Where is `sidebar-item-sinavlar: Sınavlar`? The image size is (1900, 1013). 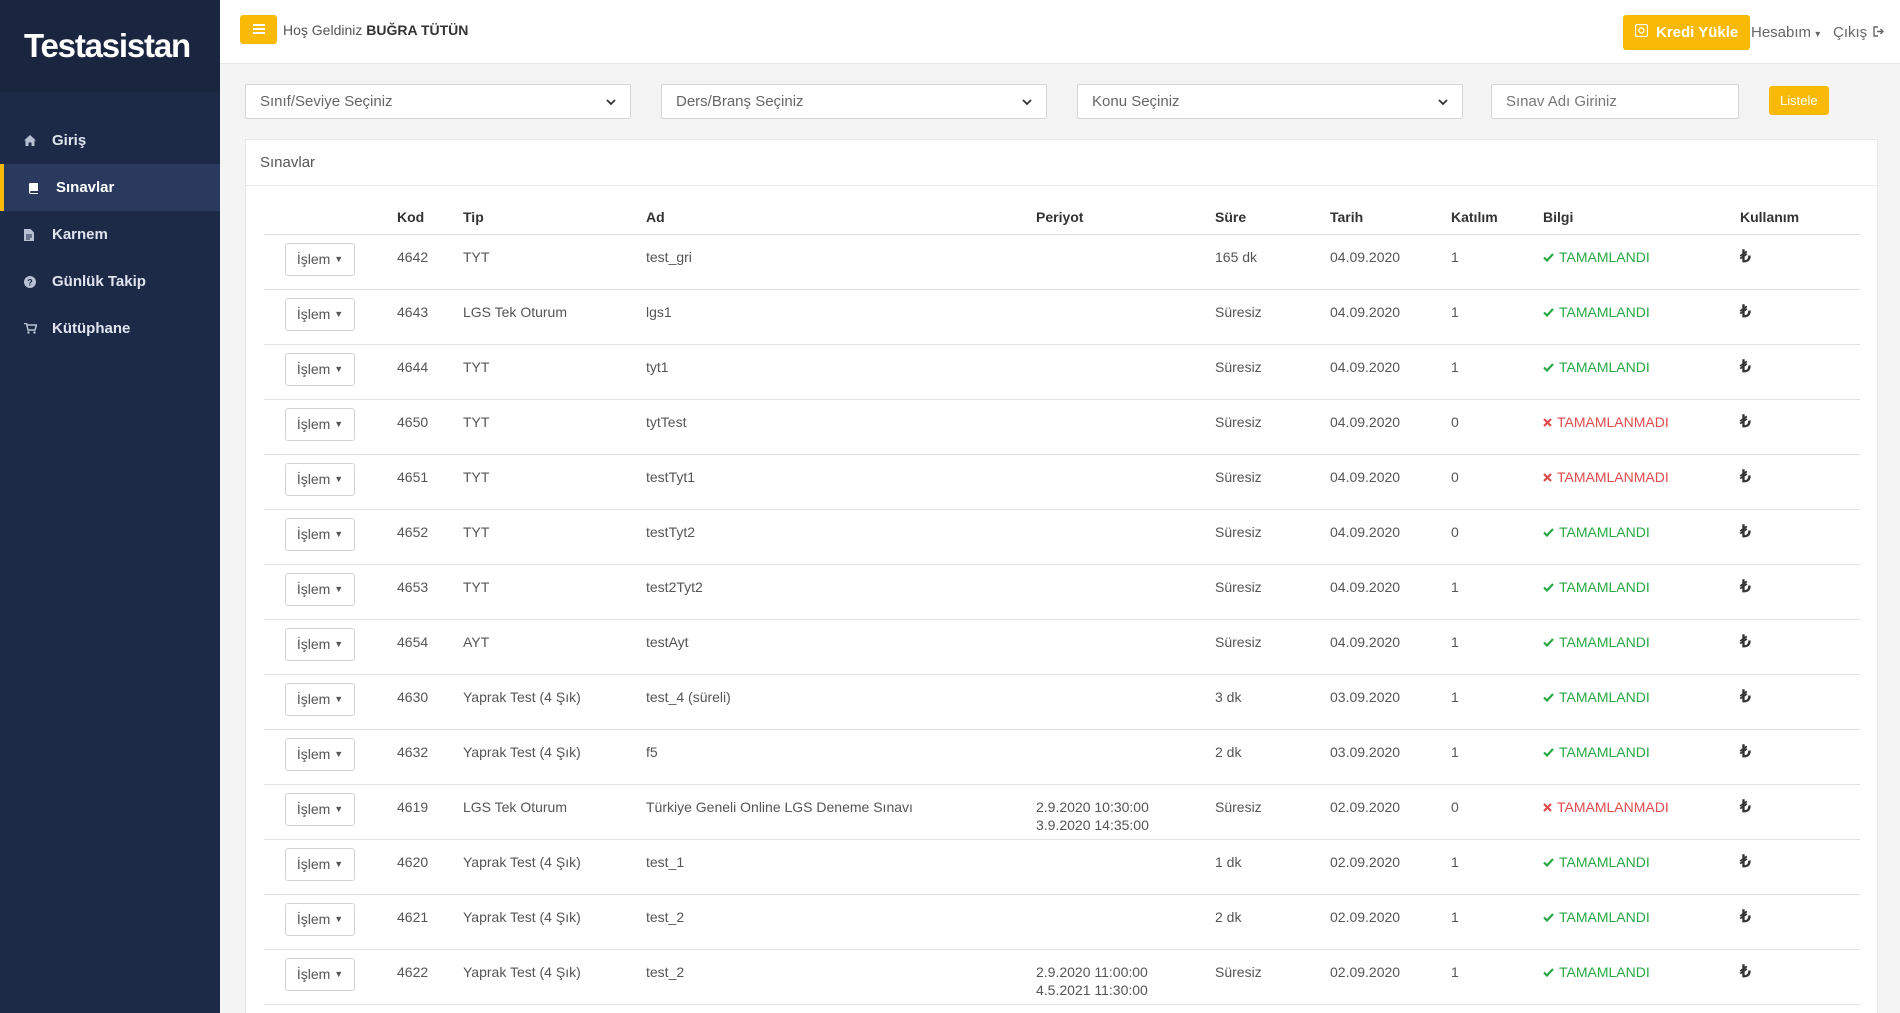 sidebar-item-sinavlar: Sınavlar is located at coordinates (110, 187).